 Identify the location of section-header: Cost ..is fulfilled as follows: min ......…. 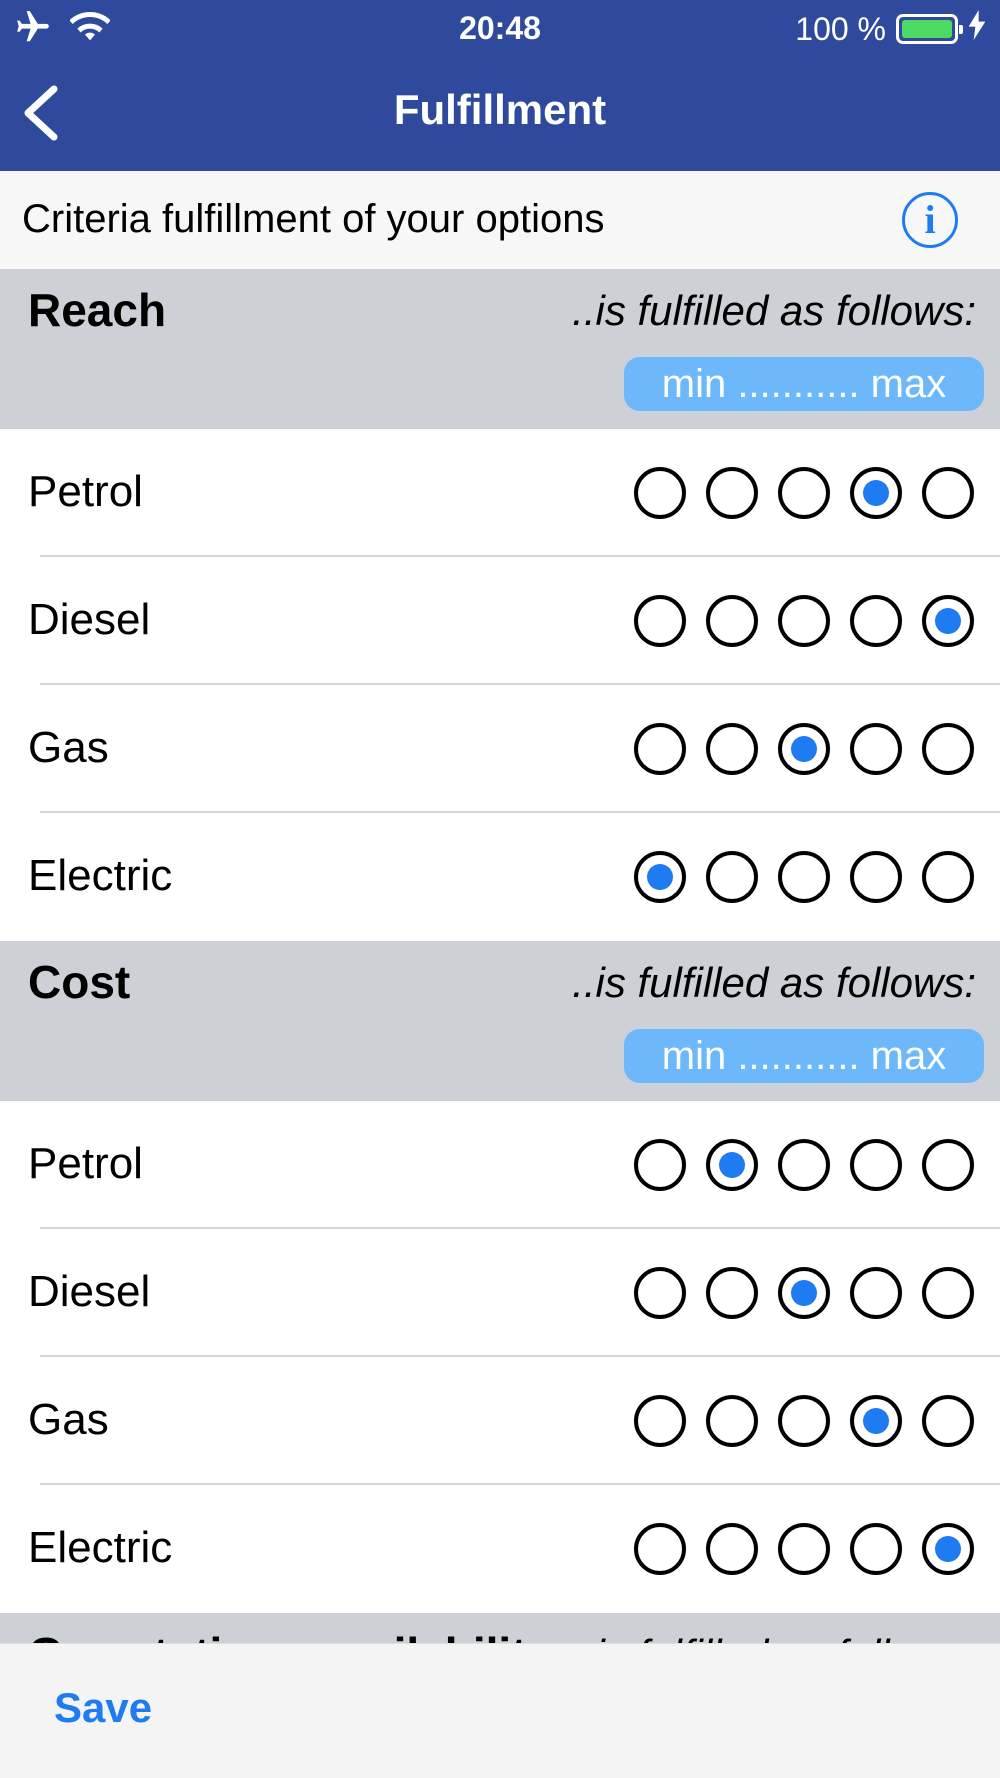
(500, 1021).